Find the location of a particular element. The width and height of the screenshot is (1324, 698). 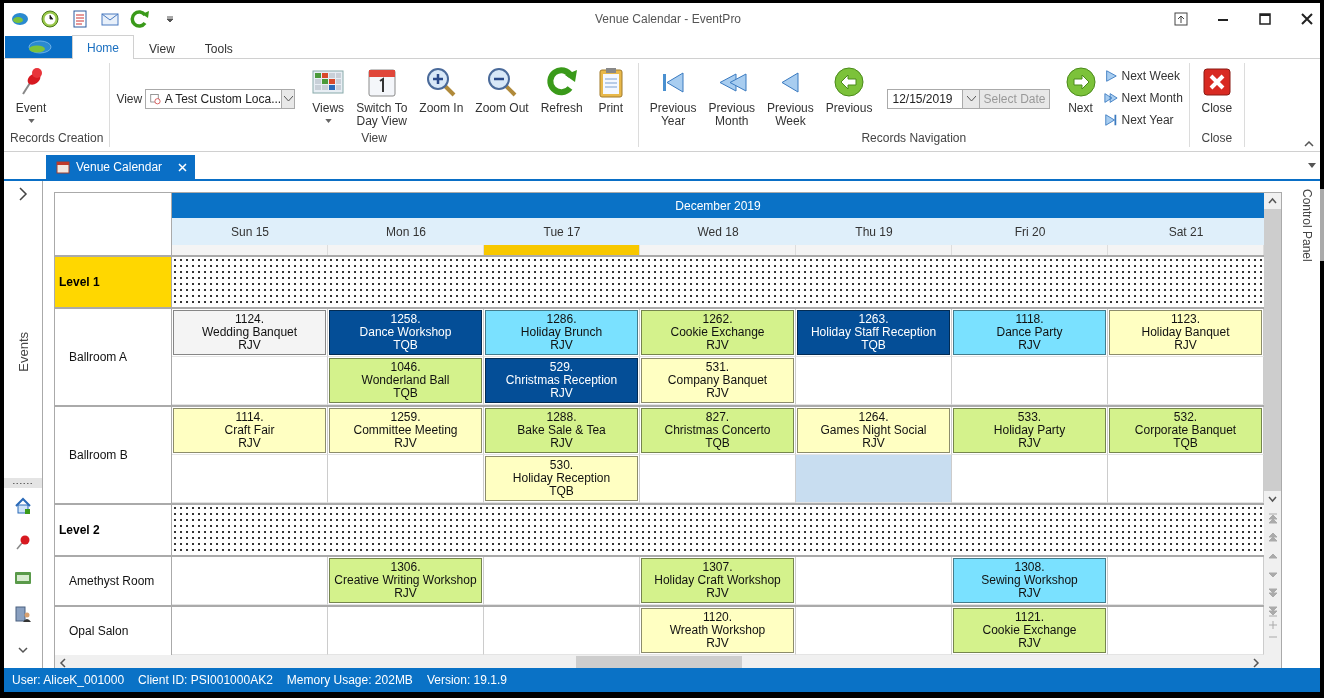

ribbon-button: Previous is located at coordinates (849, 89).